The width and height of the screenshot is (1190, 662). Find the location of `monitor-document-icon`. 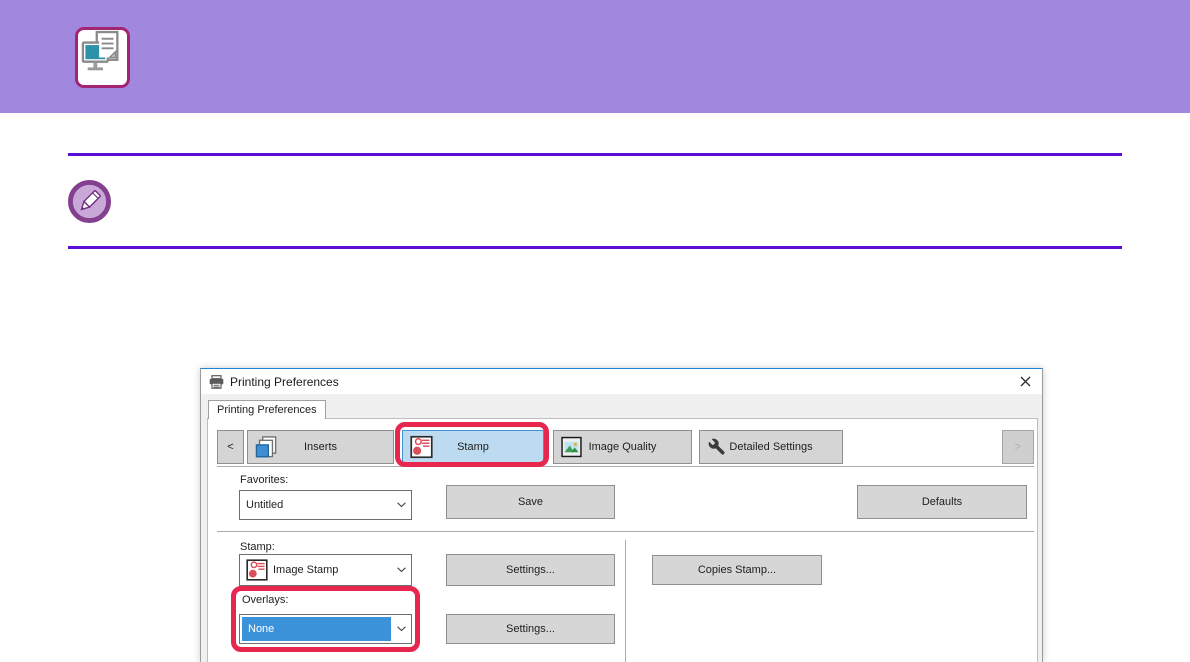

monitor-document-icon is located at coordinates (103, 57).